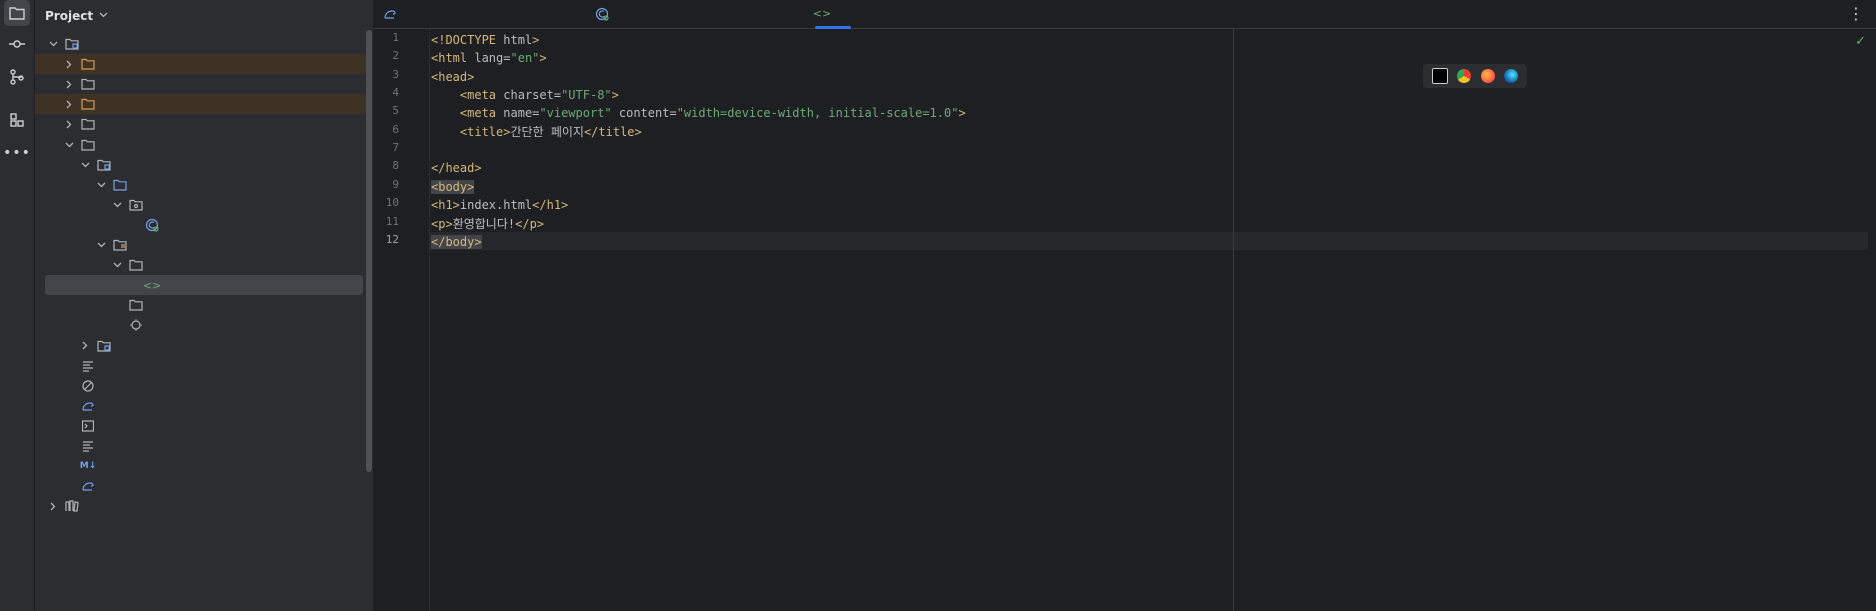  I want to click on code-token: 간단한 페이지, so click(547, 131).